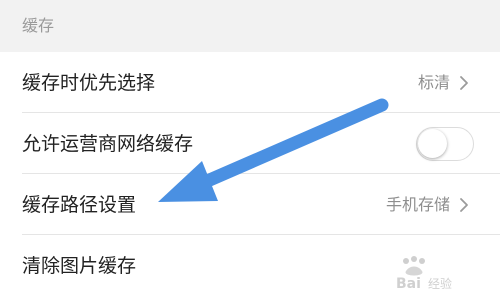  I want to click on svg-text: 经验, so click(440, 283).